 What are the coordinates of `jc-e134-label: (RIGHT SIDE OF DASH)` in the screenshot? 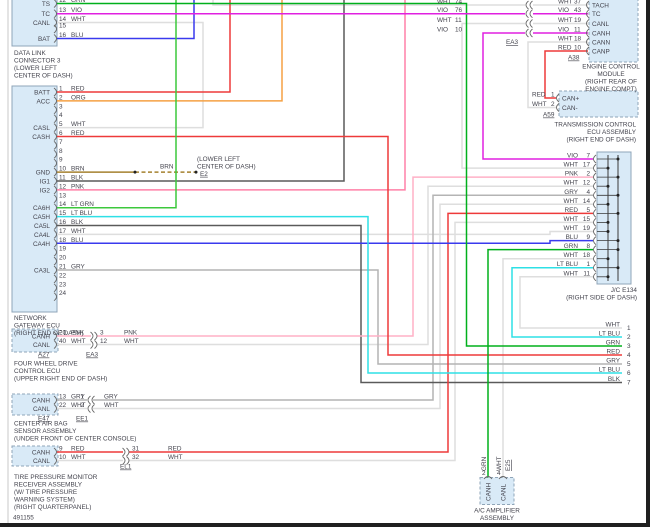 It's located at (601, 298).